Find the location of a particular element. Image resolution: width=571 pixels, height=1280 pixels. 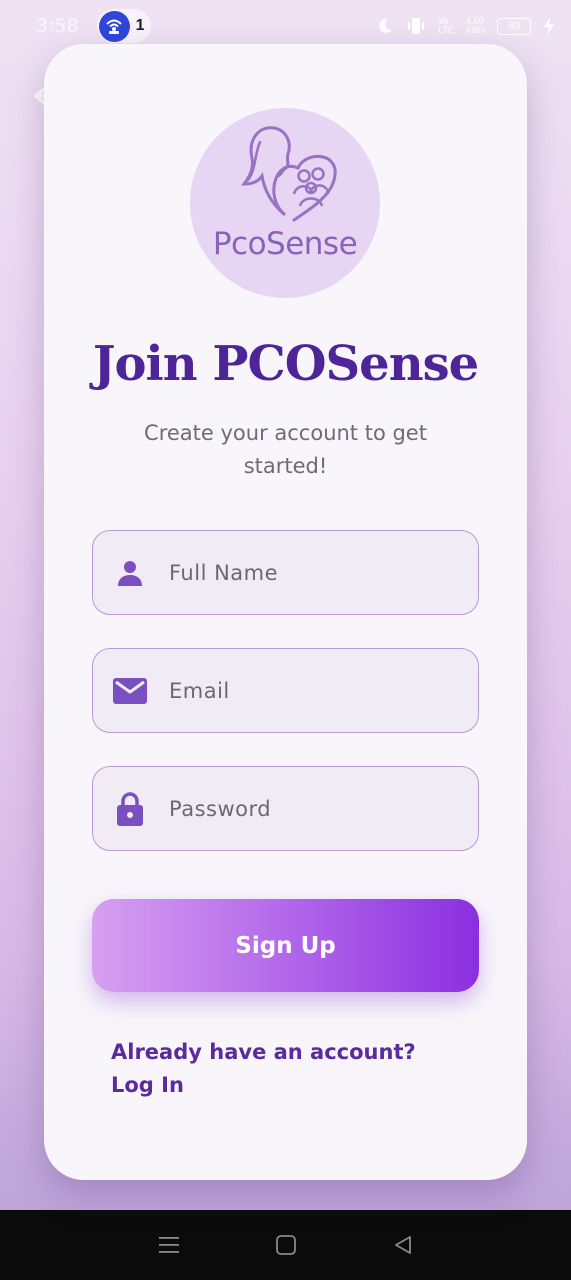

hotspot-count: 1 is located at coordinates (140, 25).